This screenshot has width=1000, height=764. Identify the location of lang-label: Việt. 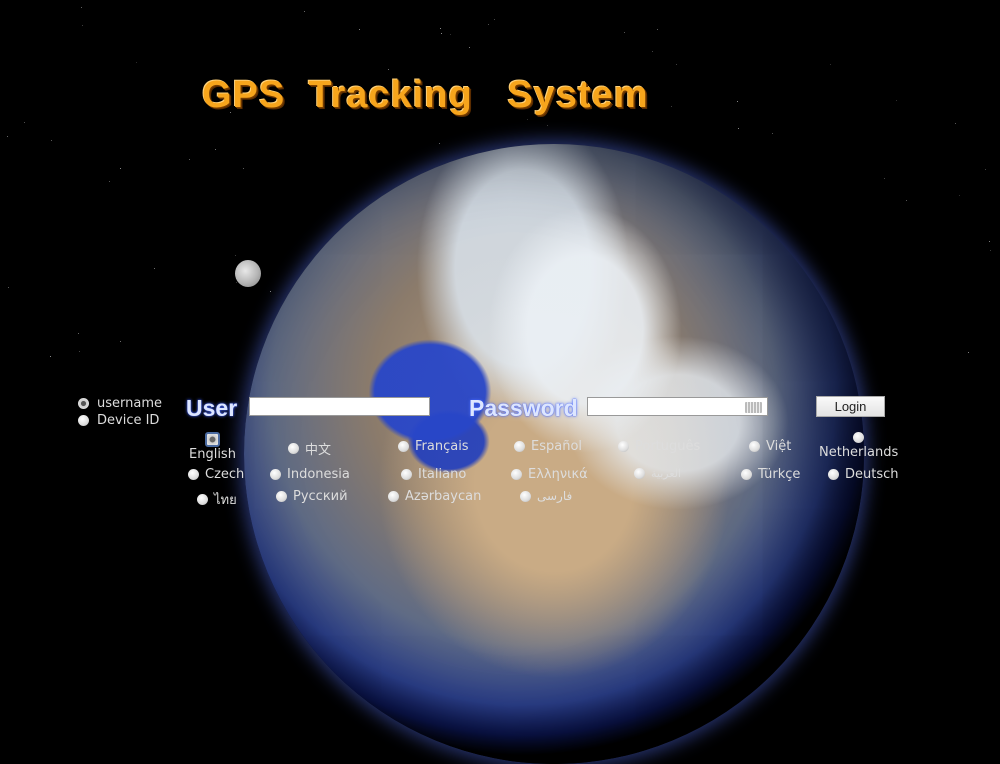
(779, 446).